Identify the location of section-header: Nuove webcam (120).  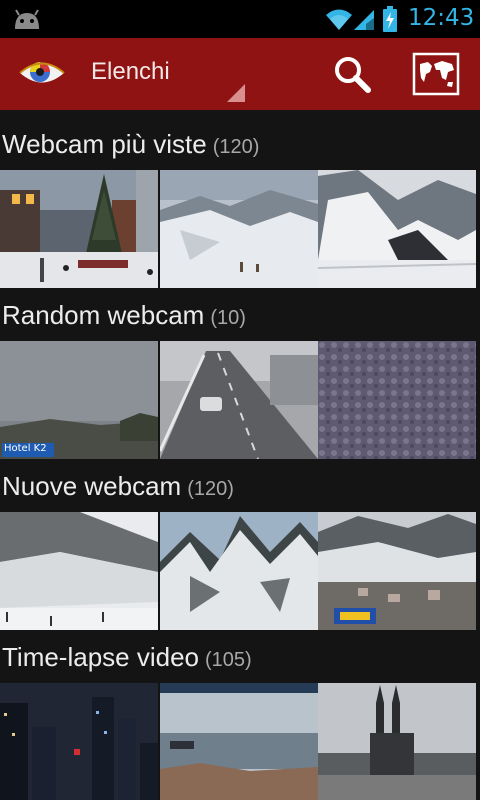
(240, 486).